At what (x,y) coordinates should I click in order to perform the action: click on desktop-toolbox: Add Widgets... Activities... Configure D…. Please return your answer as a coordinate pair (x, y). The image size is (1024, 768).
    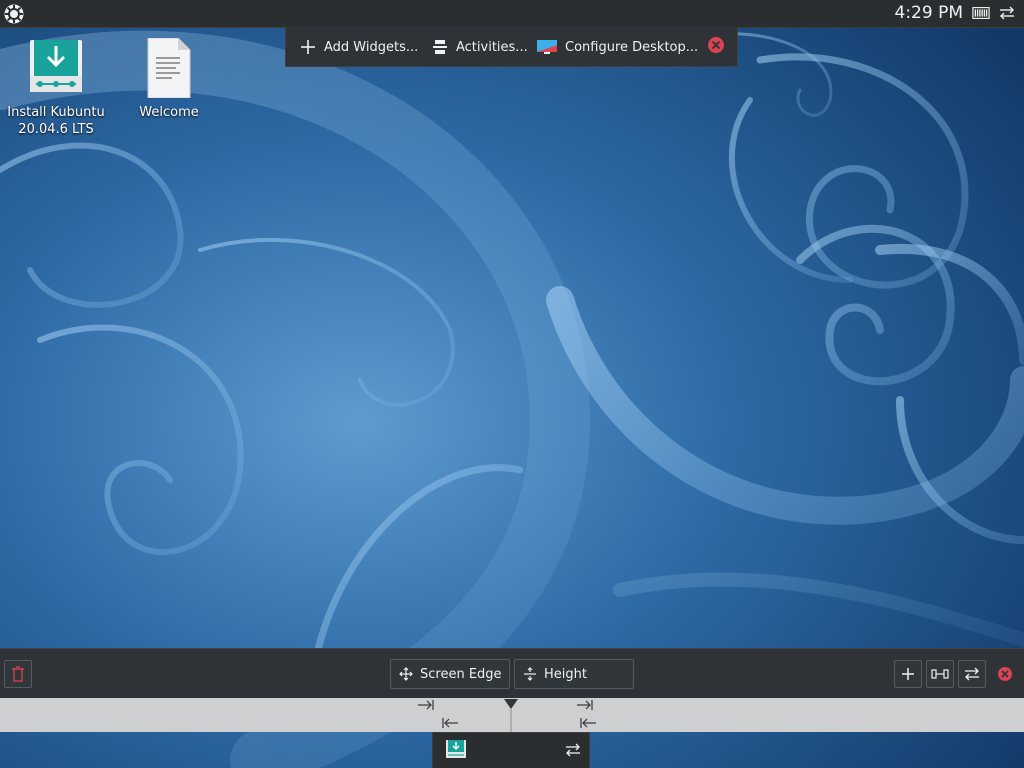
    Looking at the image, I should click on (511, 47).